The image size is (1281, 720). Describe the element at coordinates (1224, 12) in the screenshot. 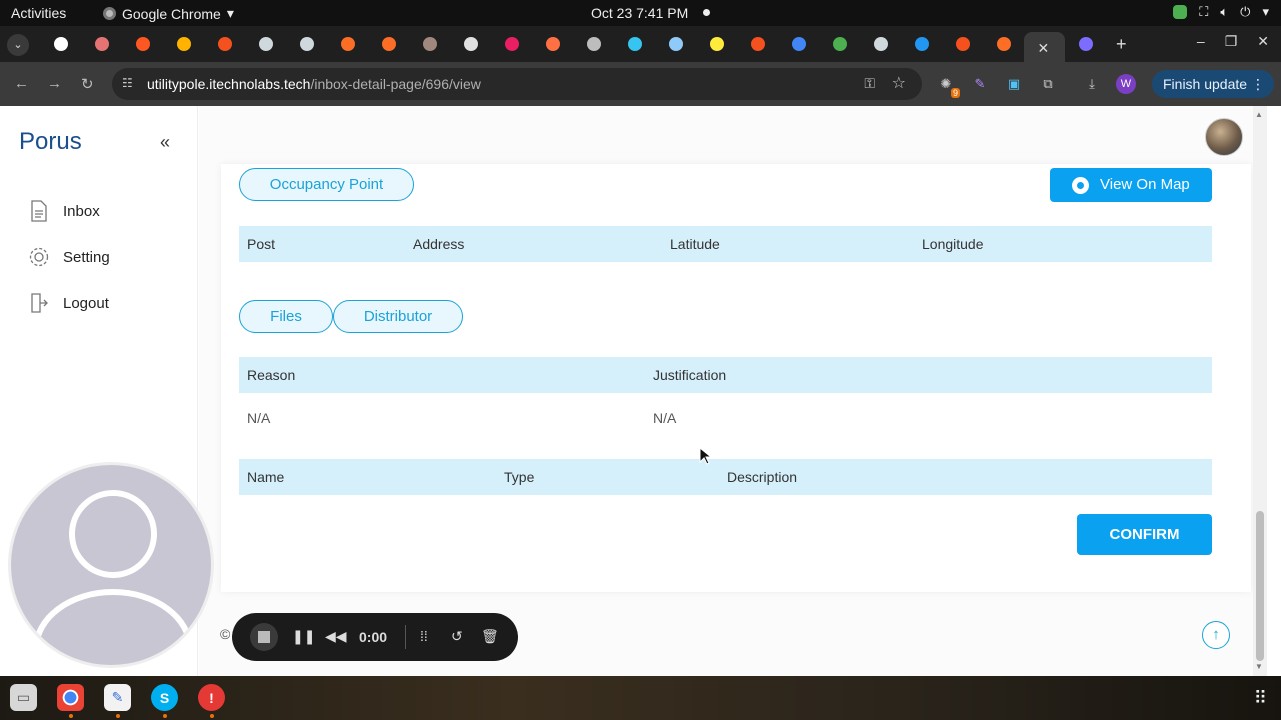

I see `volume-icon: 🔈︎` at that location.